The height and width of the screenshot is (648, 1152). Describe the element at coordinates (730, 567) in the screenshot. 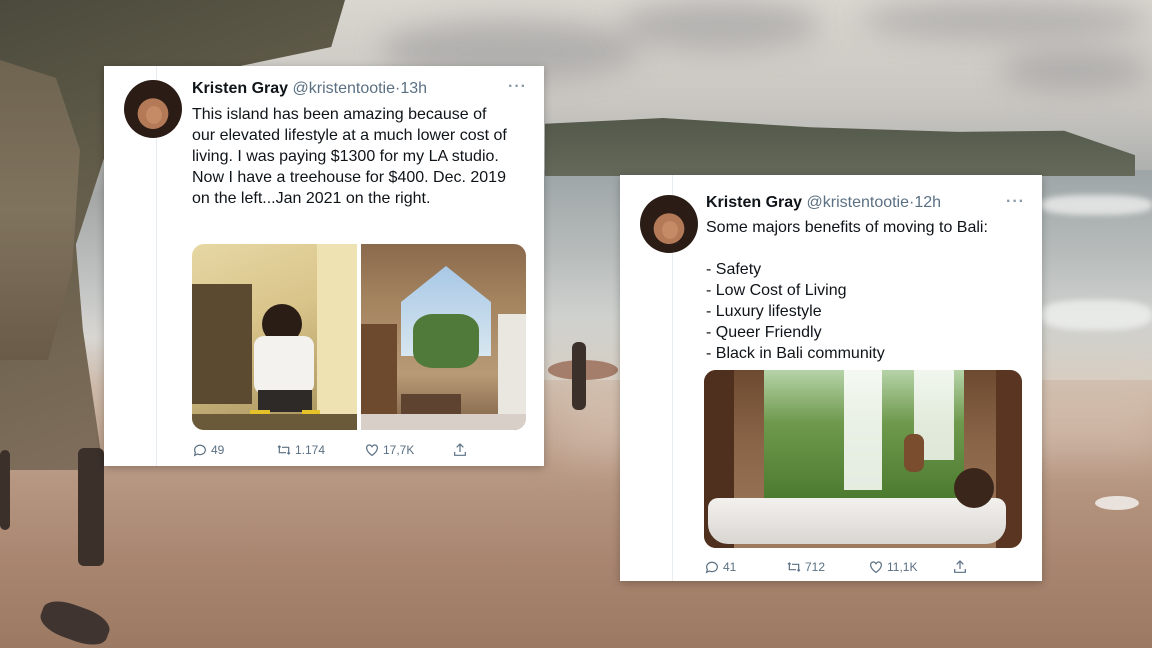

I see `reply-count: 41` at that location.